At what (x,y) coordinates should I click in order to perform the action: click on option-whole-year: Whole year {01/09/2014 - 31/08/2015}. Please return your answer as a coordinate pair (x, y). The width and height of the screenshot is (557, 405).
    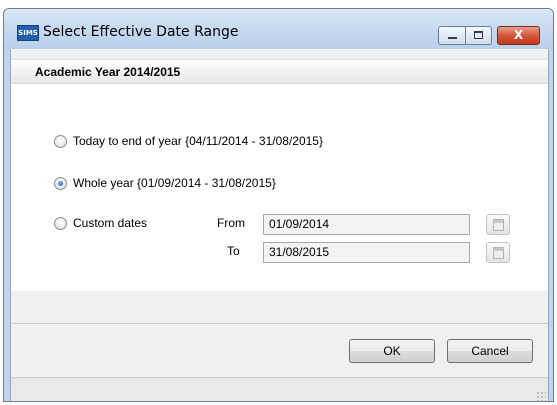
    Looking at the image, I should click on (165, 183).